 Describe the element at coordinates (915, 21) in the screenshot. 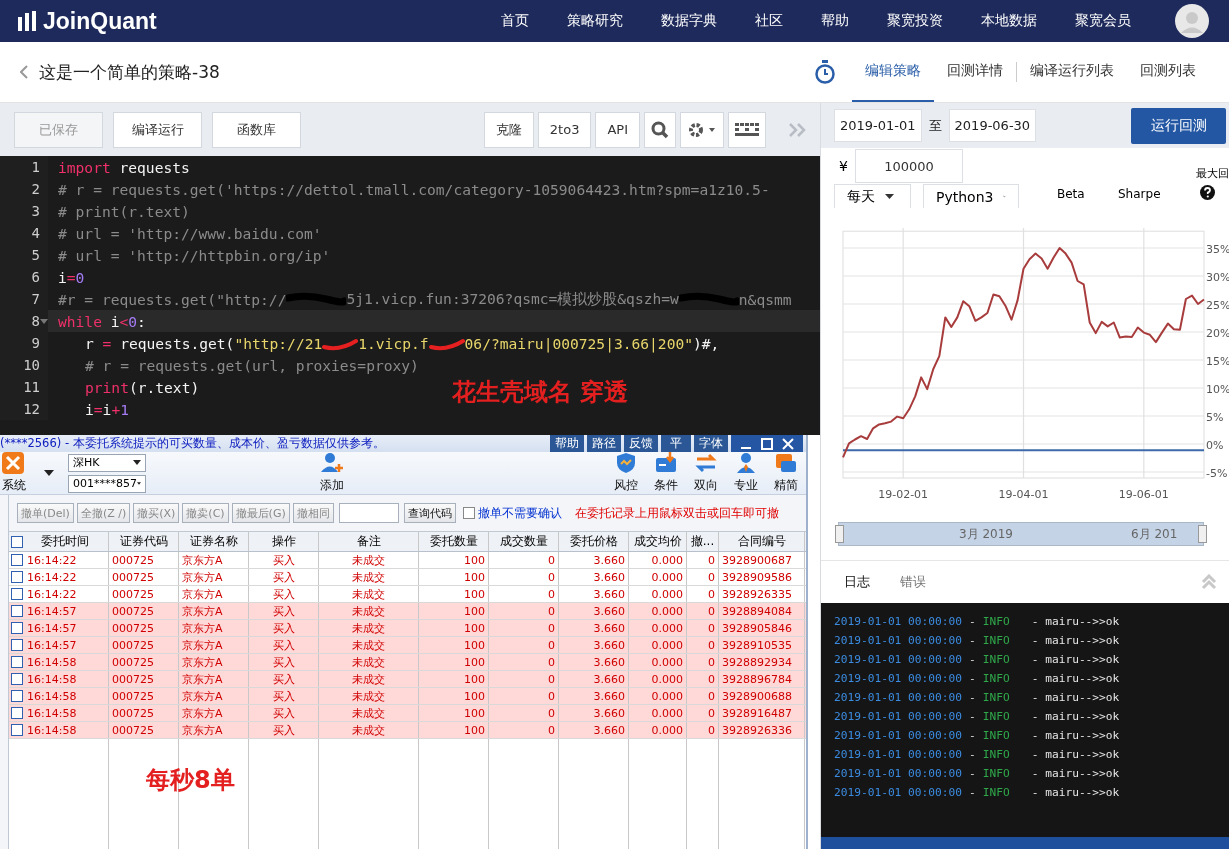

I see `nav-link: 聚宽投资` at that location.